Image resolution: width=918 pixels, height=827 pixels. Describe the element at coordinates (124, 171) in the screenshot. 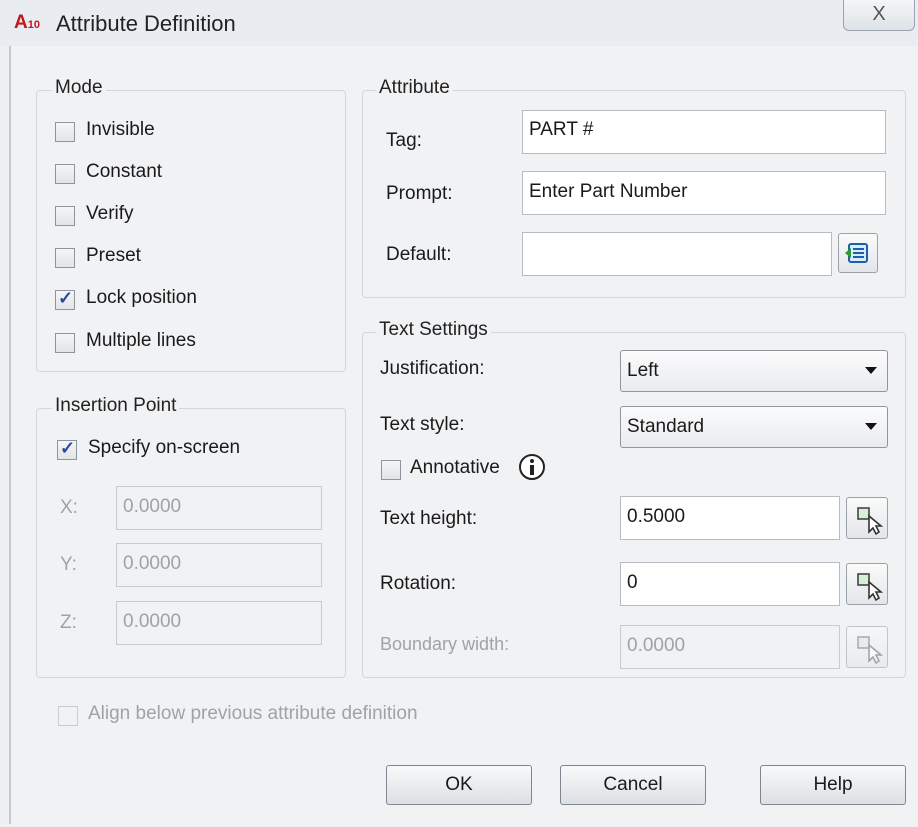

I see `constant-label: Constant` at that location.